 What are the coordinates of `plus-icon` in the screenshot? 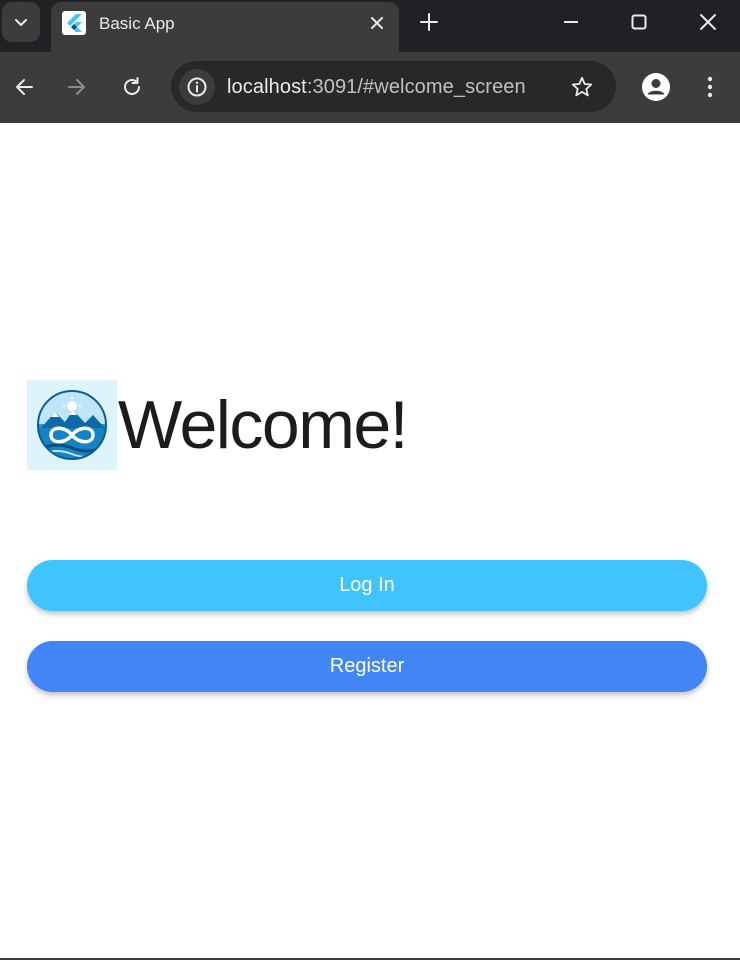 It's located at (429, 22).